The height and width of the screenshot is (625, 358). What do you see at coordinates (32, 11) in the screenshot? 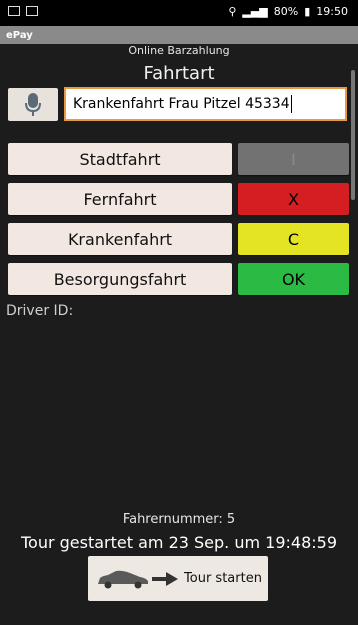
I see `image-icon` at bounding box center [32, 11].